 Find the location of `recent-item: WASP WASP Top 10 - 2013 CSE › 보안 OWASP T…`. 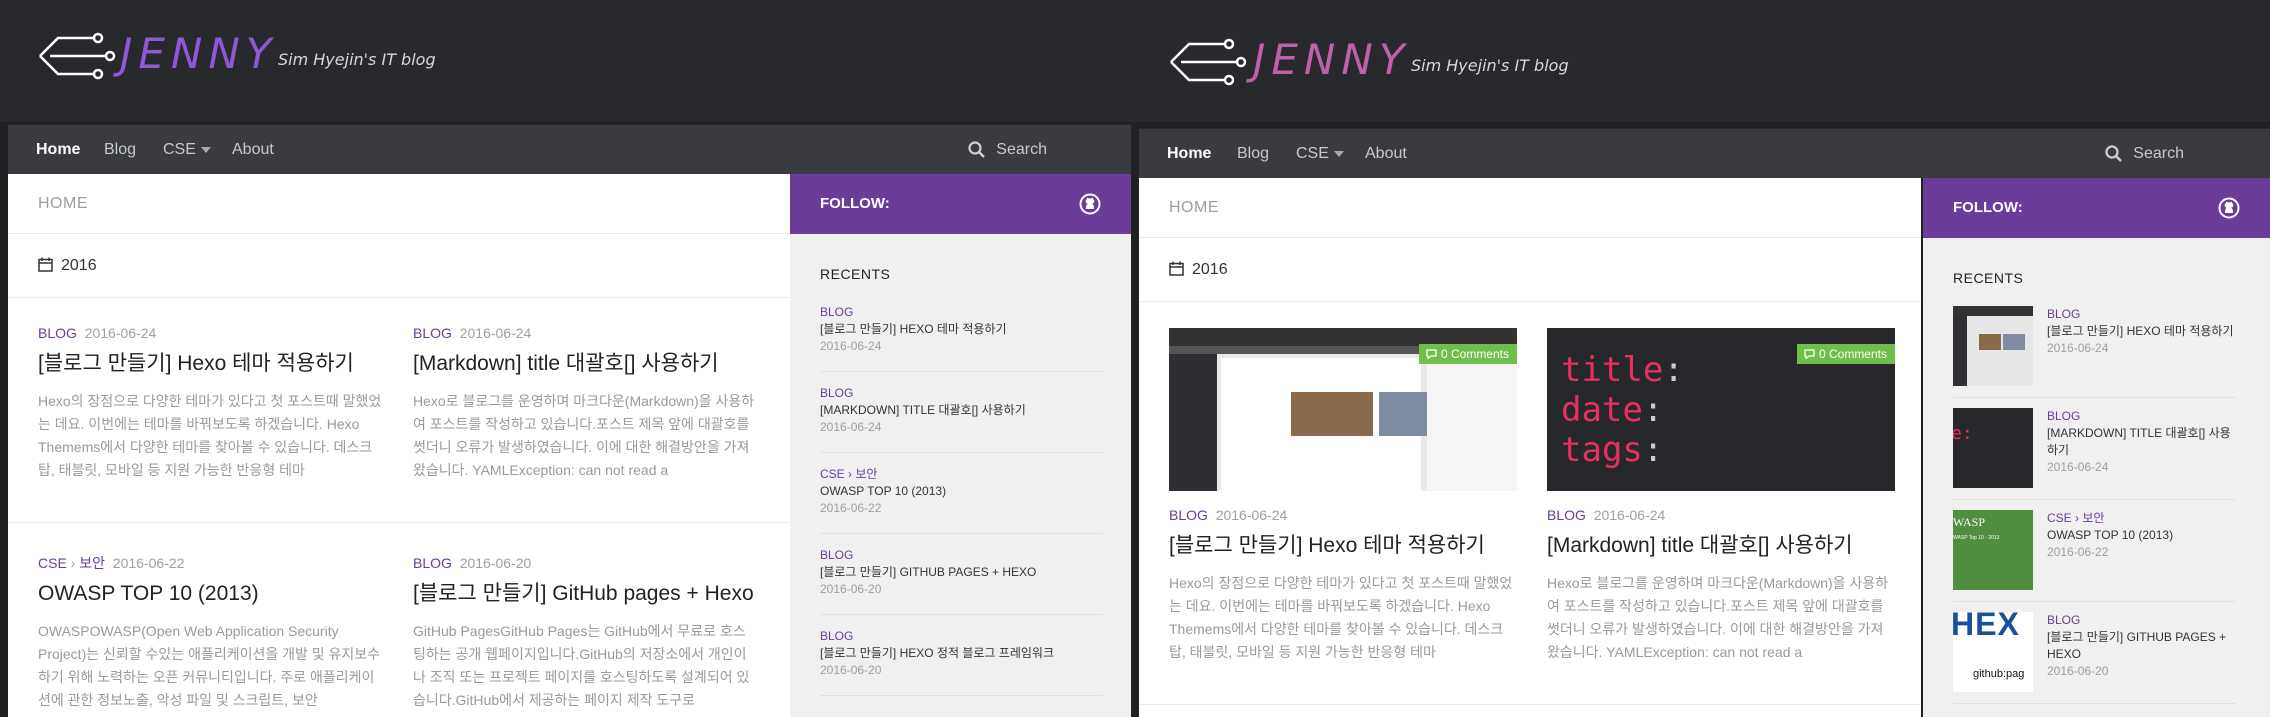

recent-item: WASP WASP Top 10 - 2013 CSE › 보안 OWASP T… is located at coordinates (2094, 556).